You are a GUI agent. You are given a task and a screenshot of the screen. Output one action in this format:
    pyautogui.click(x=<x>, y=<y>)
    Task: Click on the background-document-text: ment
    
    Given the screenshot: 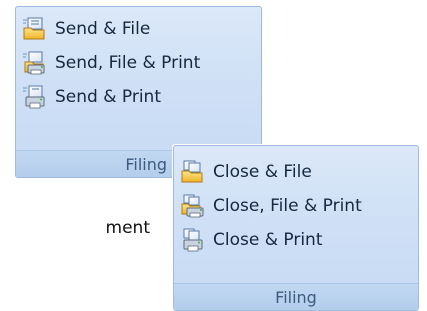 What is the action you would take?
    pyautogui.click(x=127, y=228)
    